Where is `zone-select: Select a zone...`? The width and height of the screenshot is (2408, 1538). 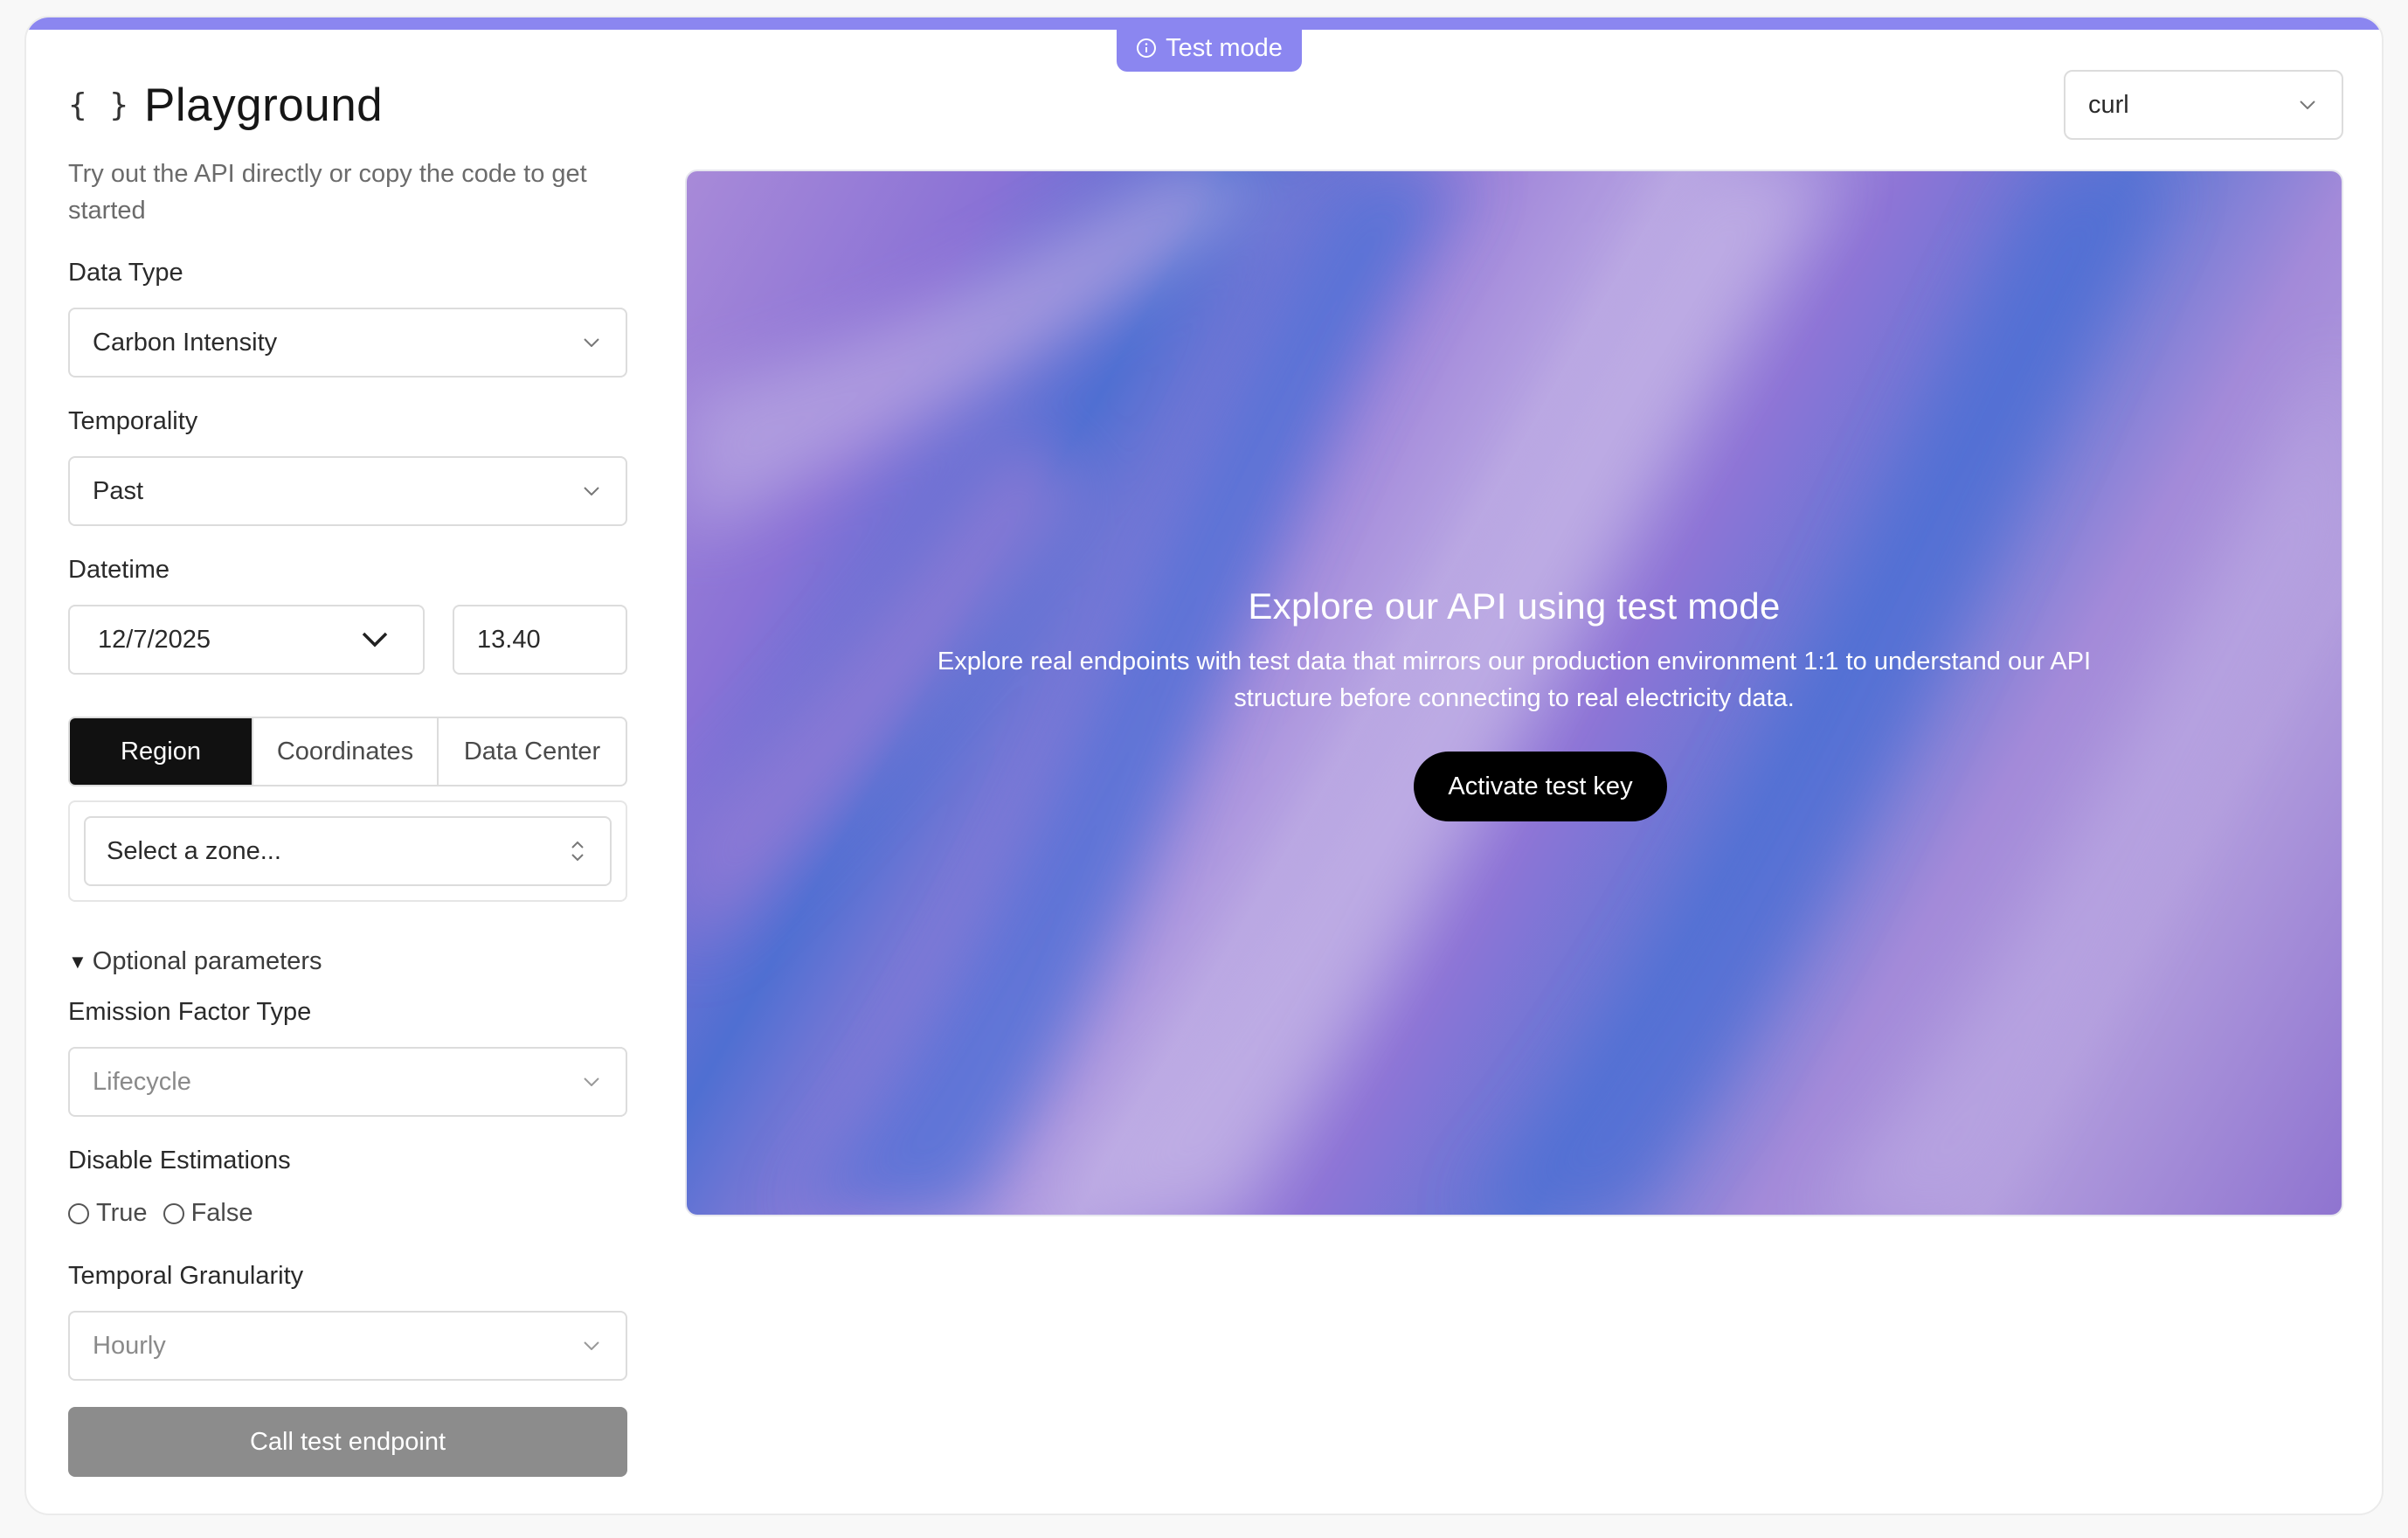
zone-select: Select a zone... is located at coordinates (348, 851).